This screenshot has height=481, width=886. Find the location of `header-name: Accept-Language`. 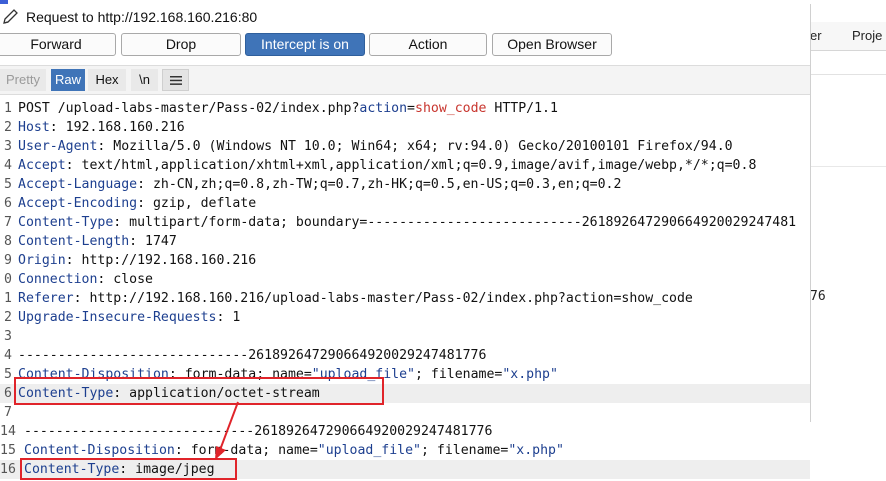

header-name: Accept-Language is located at coordinates (78, 184).